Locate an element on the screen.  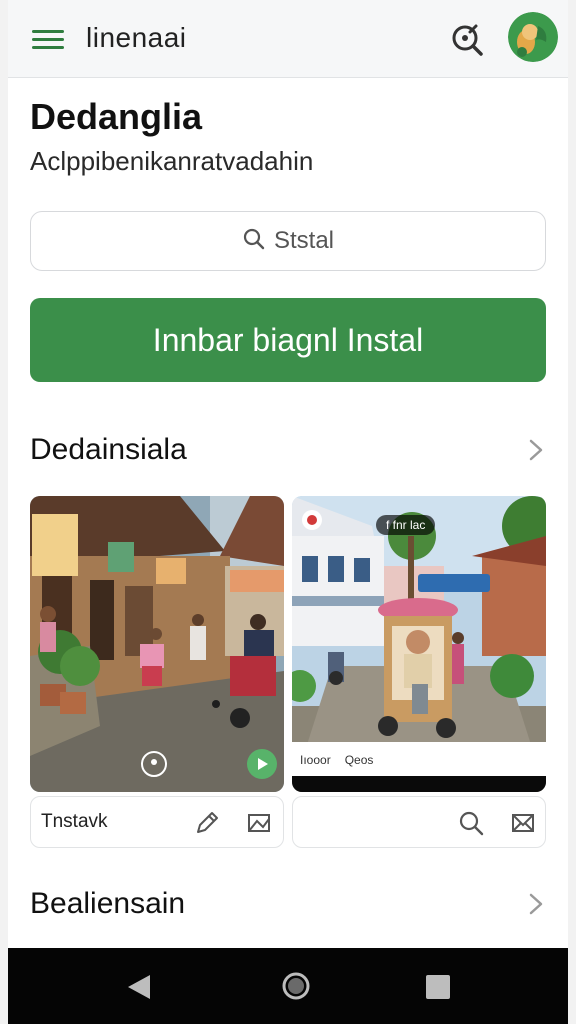
page-subtitle: Aclppibenikanratvadahin is located at coordinates (172, 161).